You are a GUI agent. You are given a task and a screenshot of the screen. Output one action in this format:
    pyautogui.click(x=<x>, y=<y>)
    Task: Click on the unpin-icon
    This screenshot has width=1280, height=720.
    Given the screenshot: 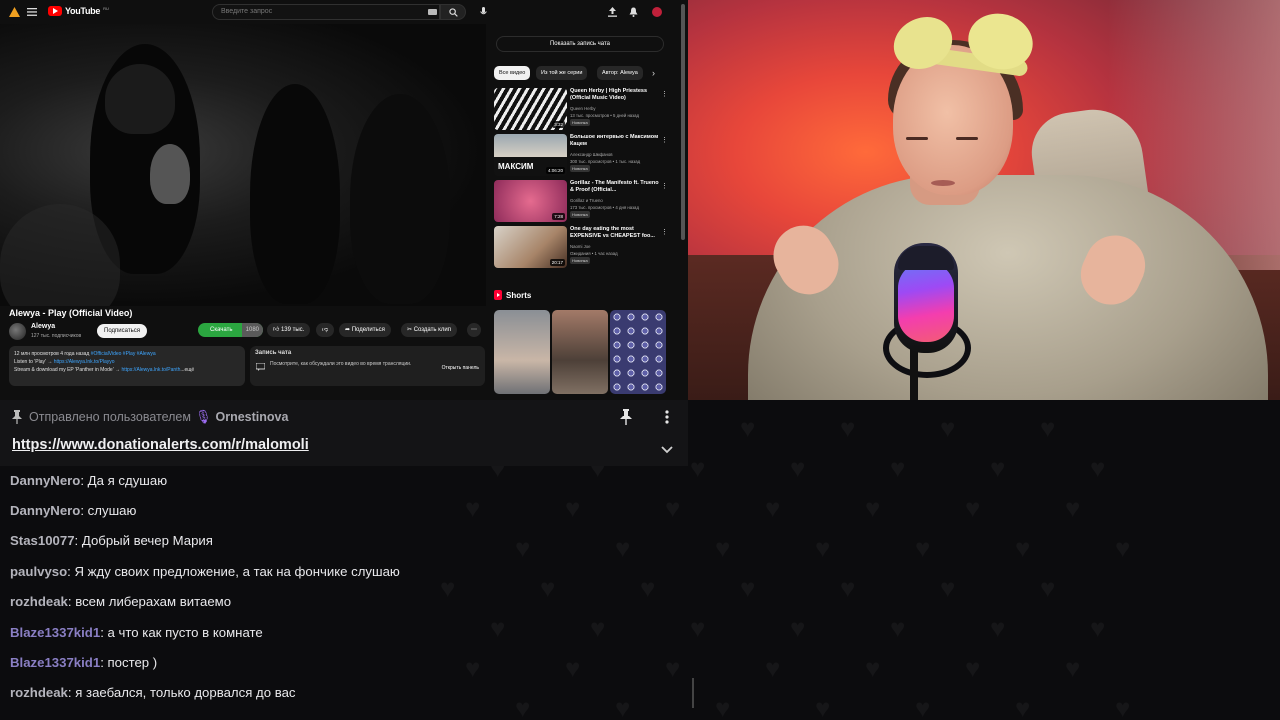 What is the action you would take?
    pyautogui.click(x=627, y=417)
    